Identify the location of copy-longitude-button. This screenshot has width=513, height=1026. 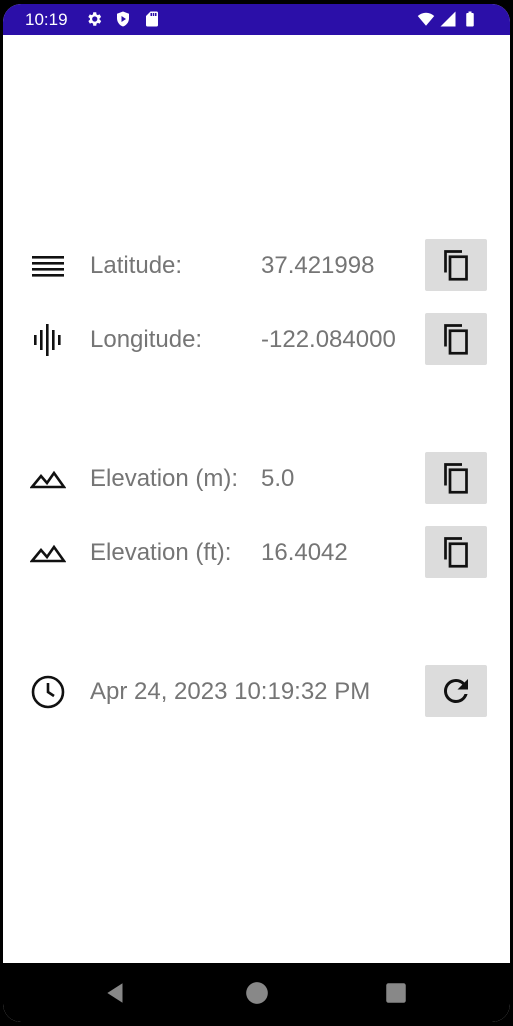
(456, 339).